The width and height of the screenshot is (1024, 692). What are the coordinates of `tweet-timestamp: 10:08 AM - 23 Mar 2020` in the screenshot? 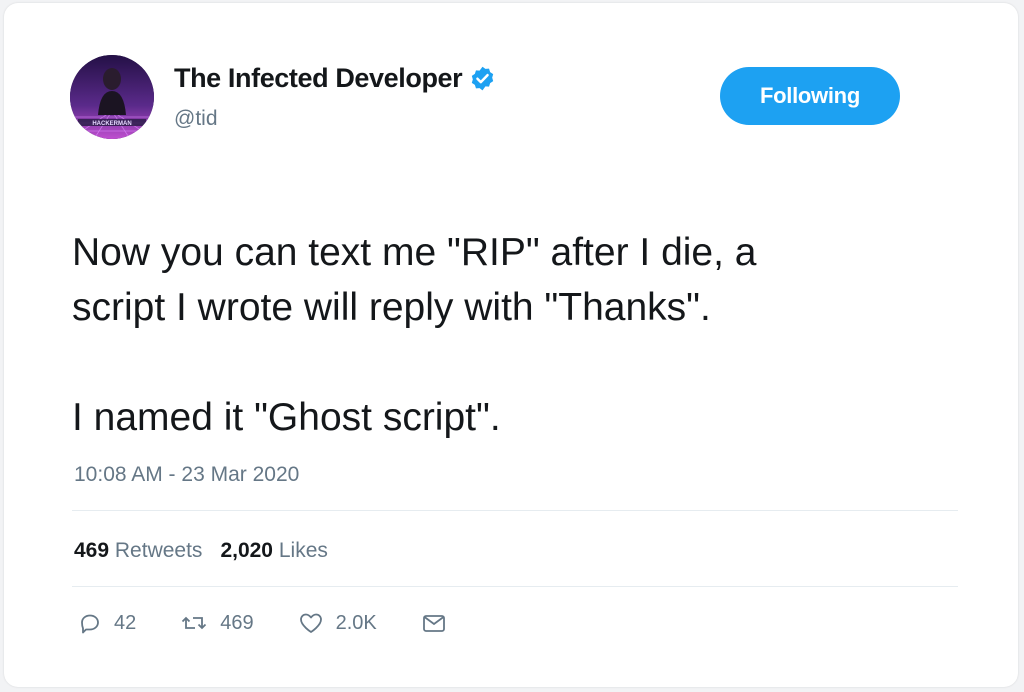 It's located at (186, 475).